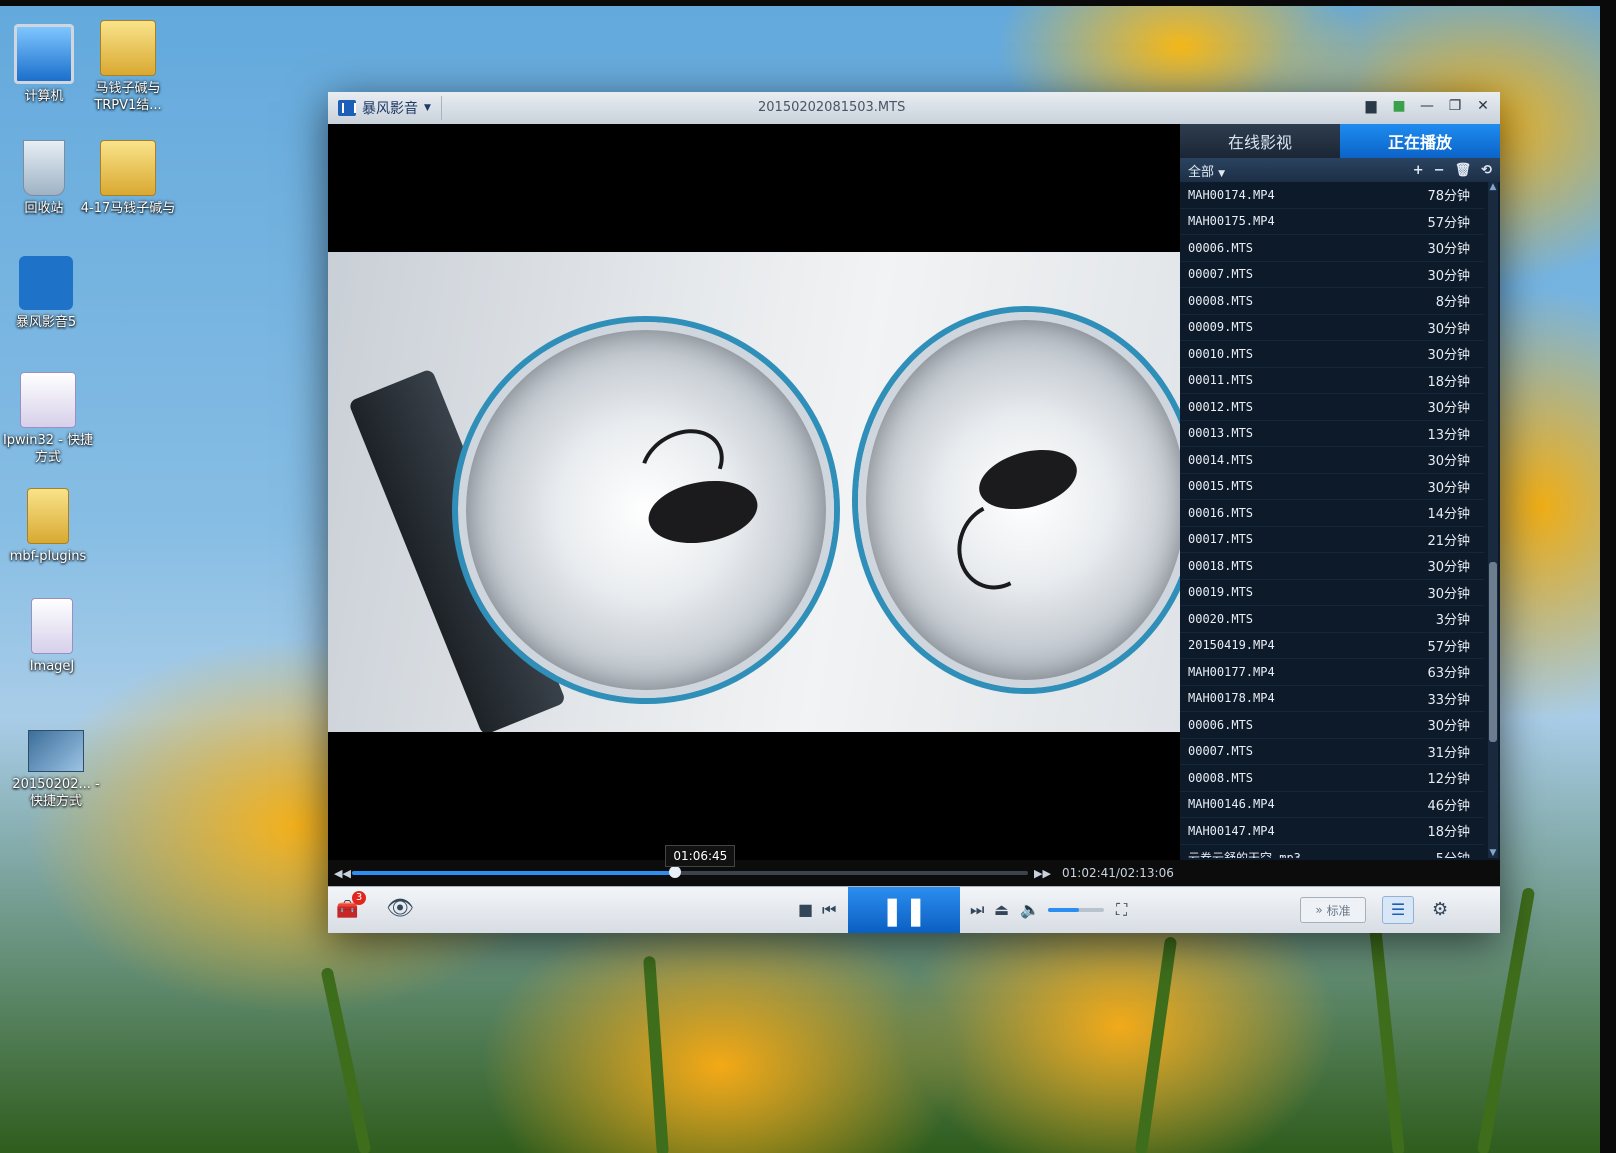 Image resolution: width=1616 pixels, height=1153 pixels. Describe the element at coordinates (1448, 674) in the screenshot. I see `playlist-item-duration: 63分钟` at that location.